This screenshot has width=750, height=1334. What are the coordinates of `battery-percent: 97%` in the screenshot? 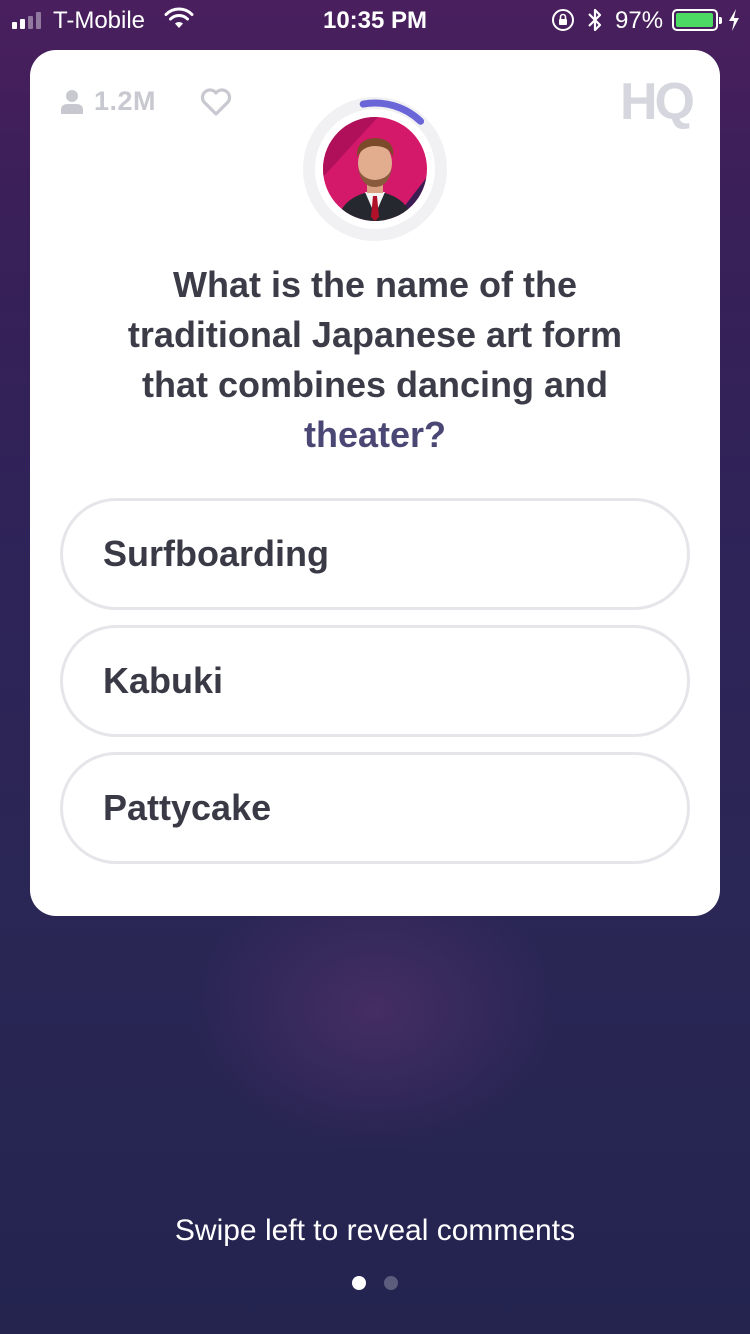 It's located at (639, 20).